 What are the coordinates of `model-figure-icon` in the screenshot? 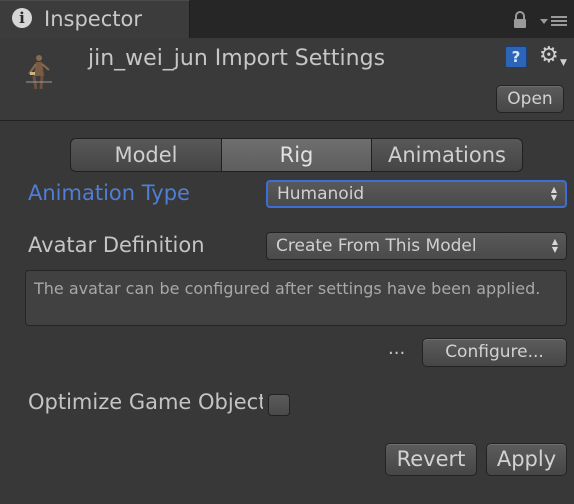 It's located at (39, 72).